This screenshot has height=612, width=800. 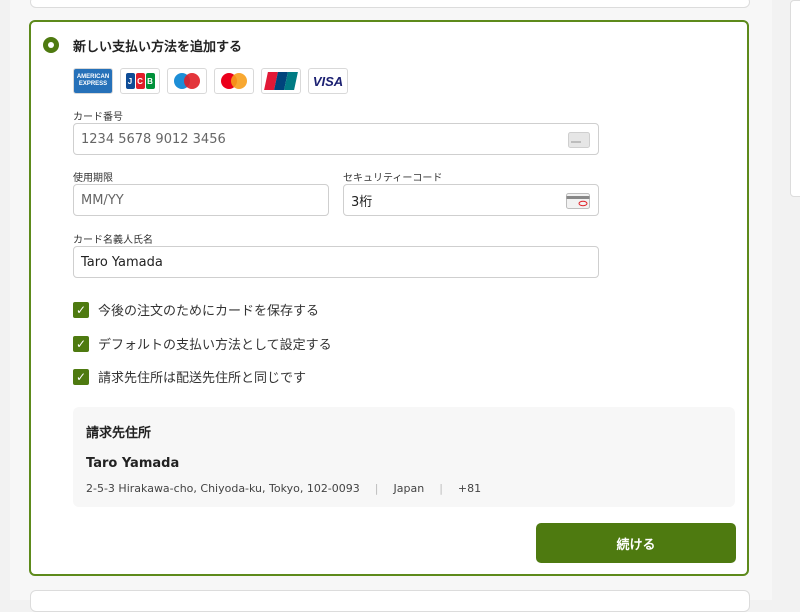 I want to click on security-code-input: 3桁, so click(x=471, y=200).